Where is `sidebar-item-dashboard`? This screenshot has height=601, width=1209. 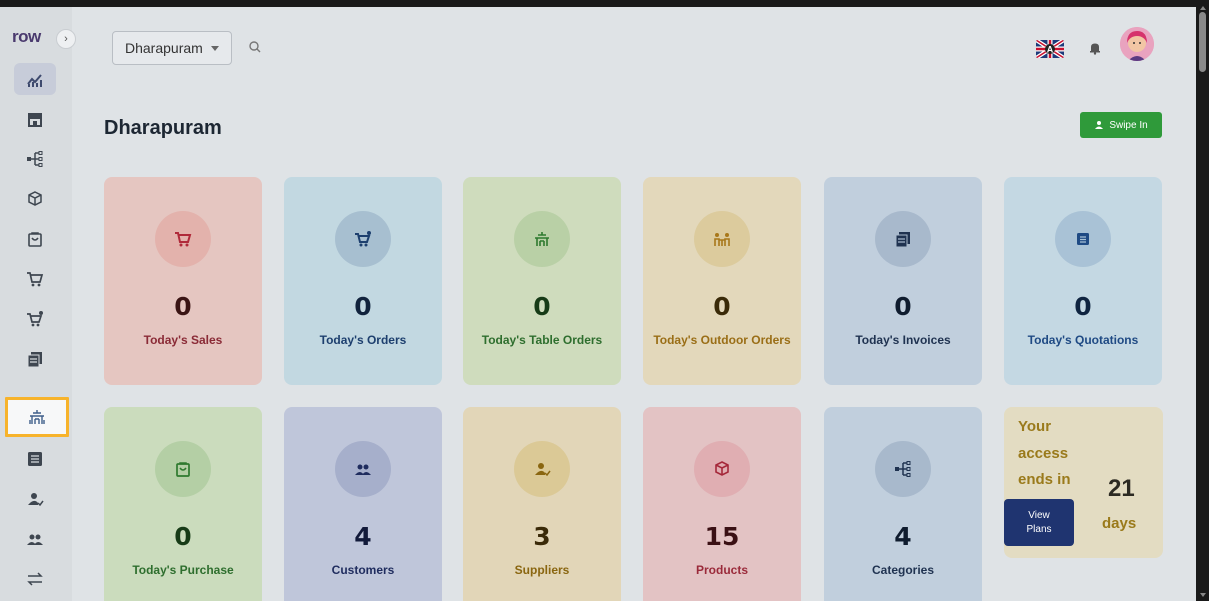 sidebar-item-dashboard is located at coordinates (35, 79).